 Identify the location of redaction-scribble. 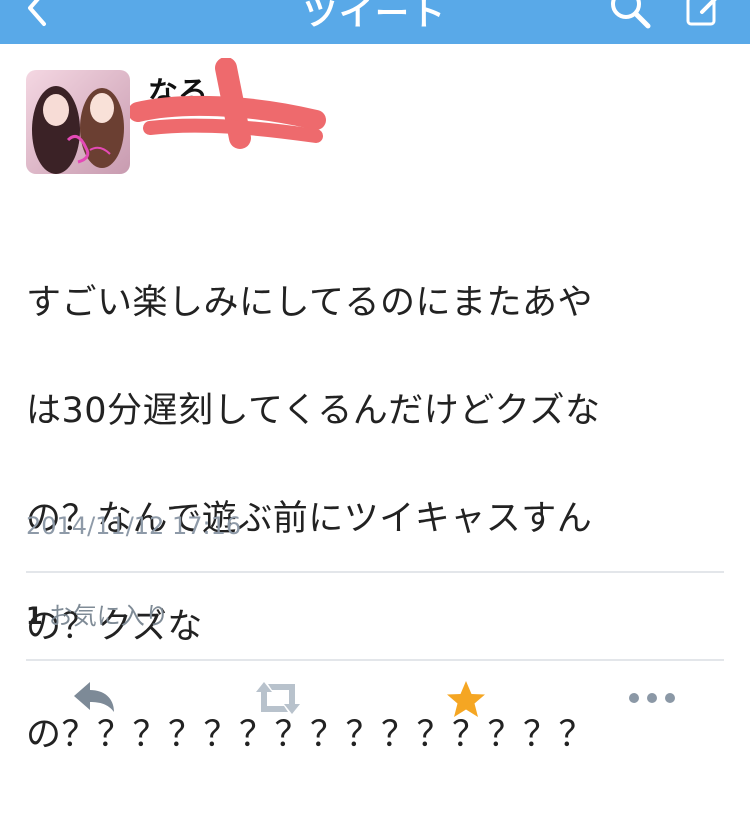
(228, 103).